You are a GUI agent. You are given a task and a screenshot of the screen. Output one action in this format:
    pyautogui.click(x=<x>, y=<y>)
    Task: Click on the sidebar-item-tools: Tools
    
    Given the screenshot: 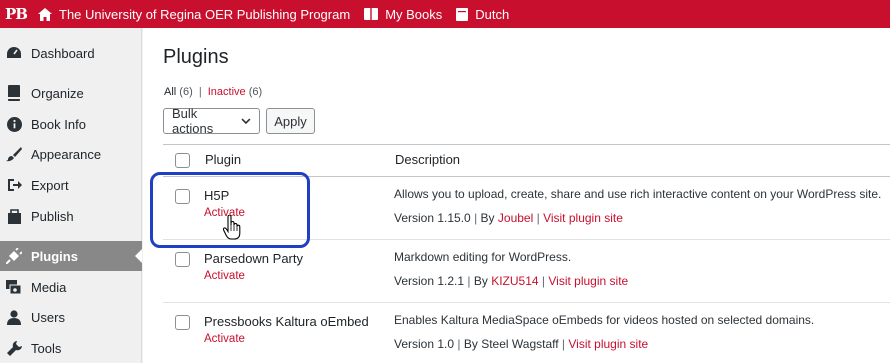 What is the action you would take?
    pyautogui.click(x=71, y=348)
    